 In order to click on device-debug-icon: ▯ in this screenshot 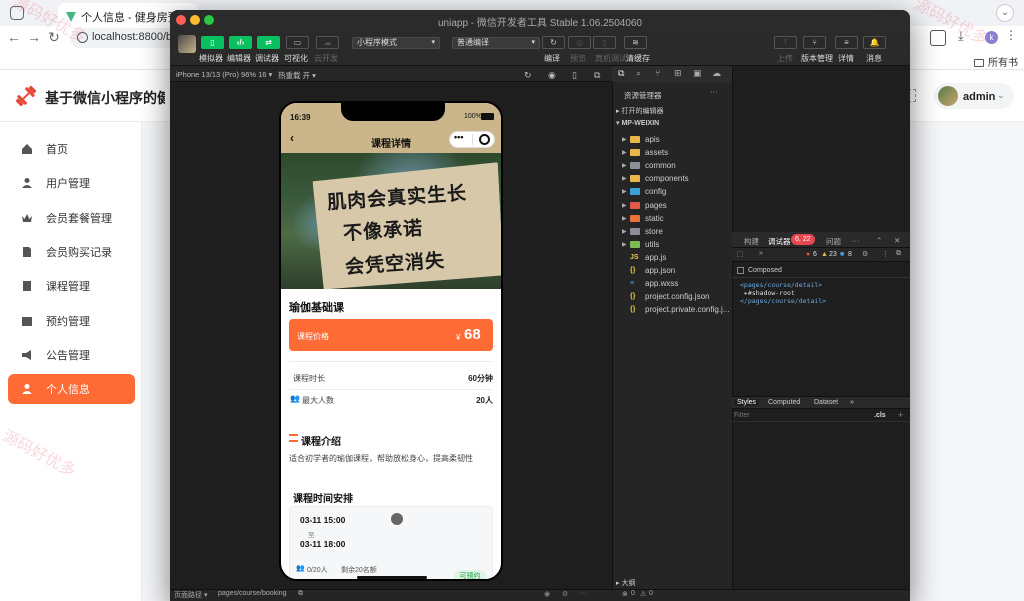, I will do `click(604, 42)`.